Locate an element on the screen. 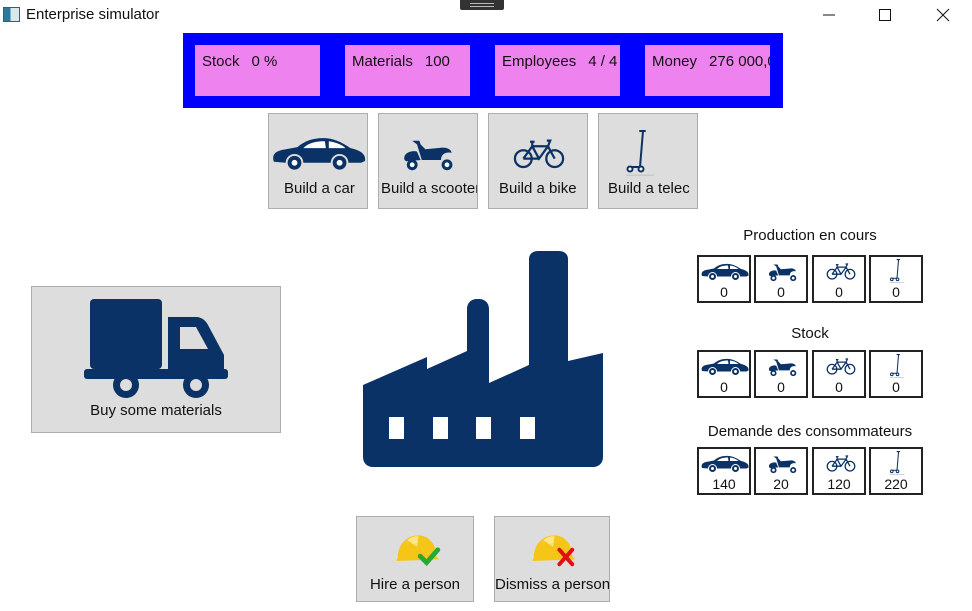  minimize-icon is located at coordinates (829, 15).